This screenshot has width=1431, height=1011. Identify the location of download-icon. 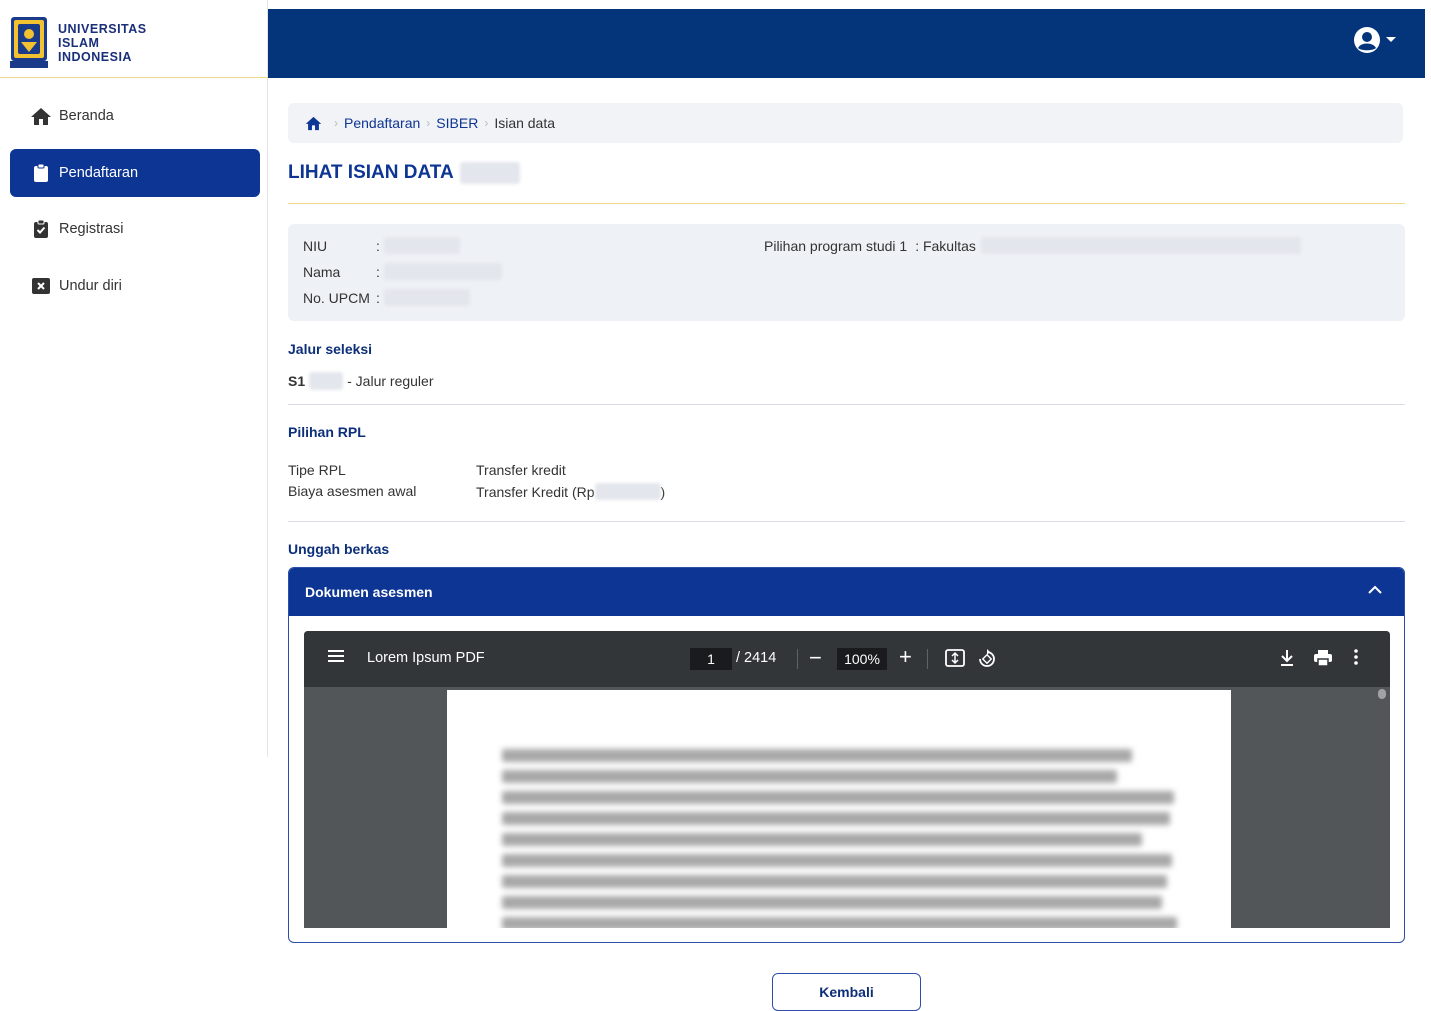
(1287, 660).